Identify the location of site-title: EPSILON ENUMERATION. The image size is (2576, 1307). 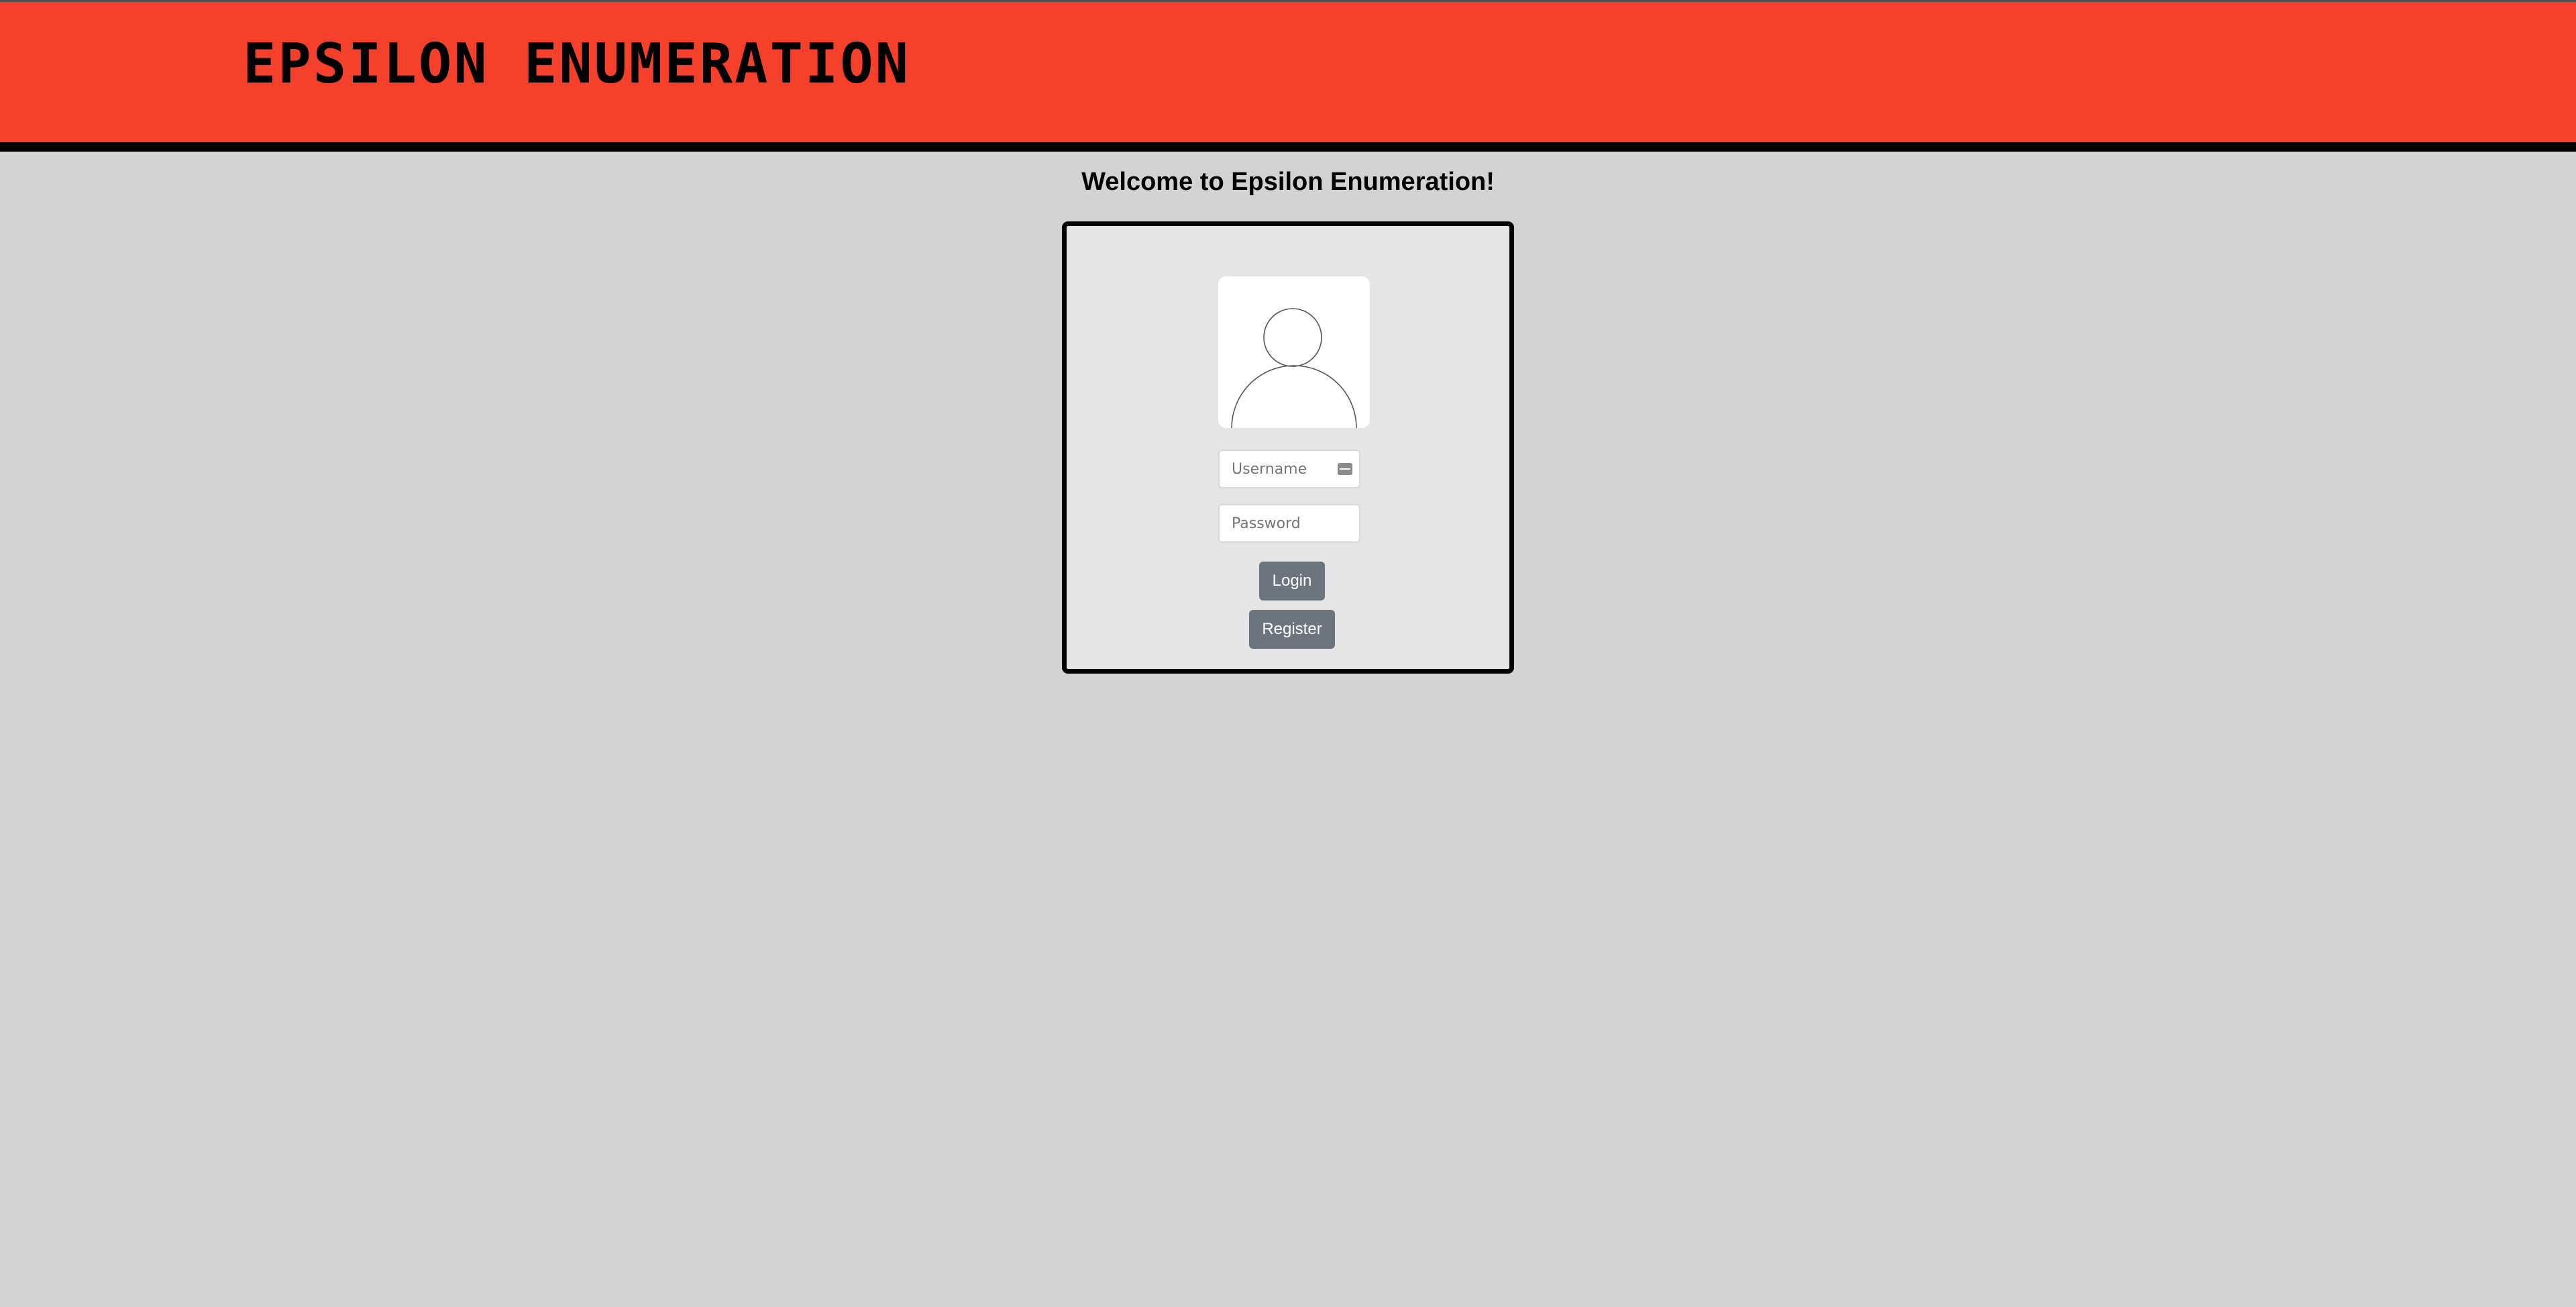
(576, 64).